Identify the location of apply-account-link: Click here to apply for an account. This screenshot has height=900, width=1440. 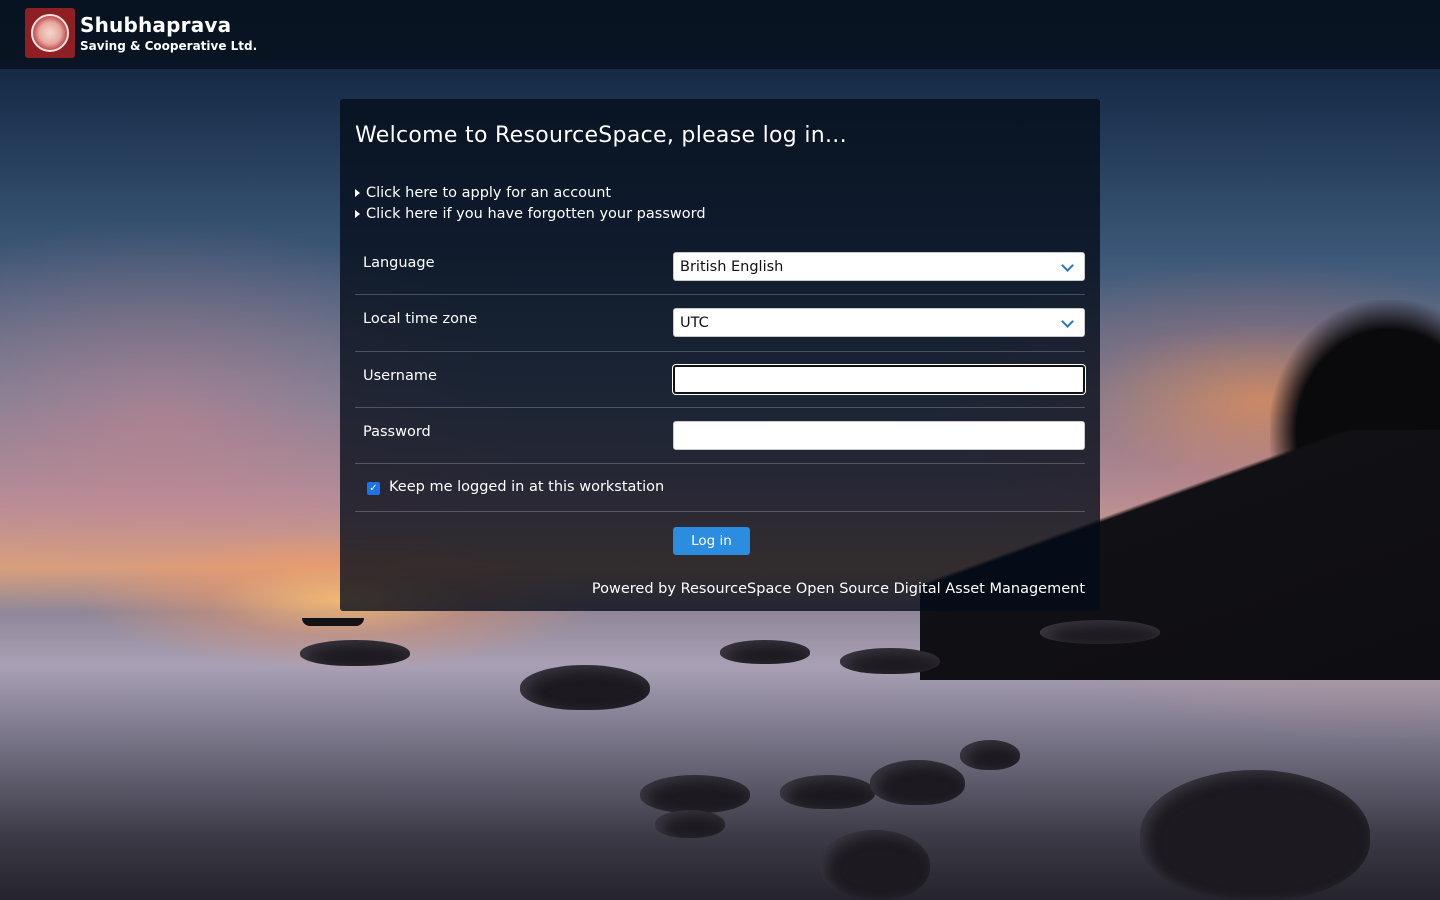
(530, 192).